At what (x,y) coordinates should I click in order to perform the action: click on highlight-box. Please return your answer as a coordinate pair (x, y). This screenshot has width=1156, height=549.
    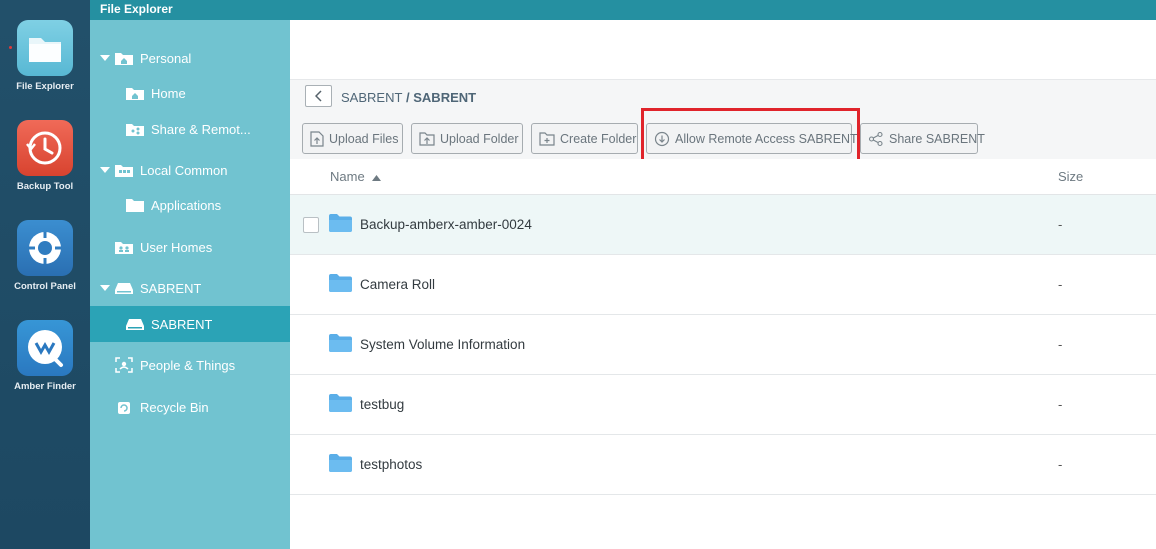
    Looking at the image, I should click on (750, 135).